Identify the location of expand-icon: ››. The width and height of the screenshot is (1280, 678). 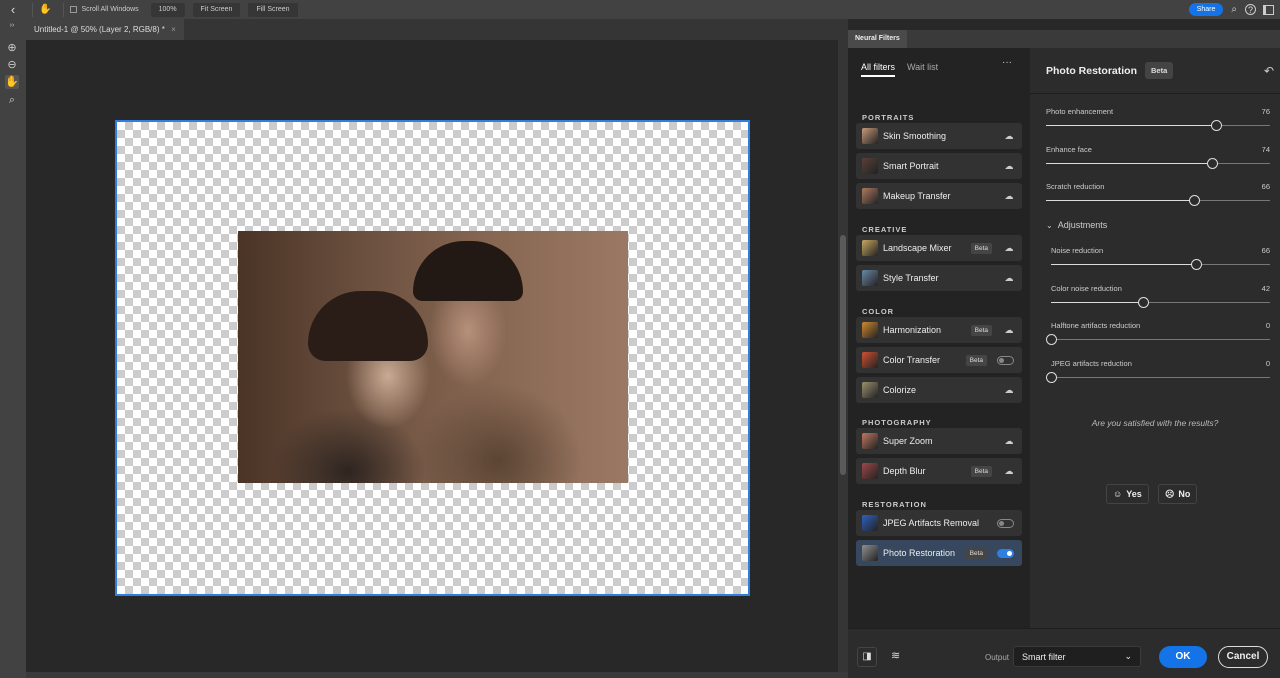
(12, 26).